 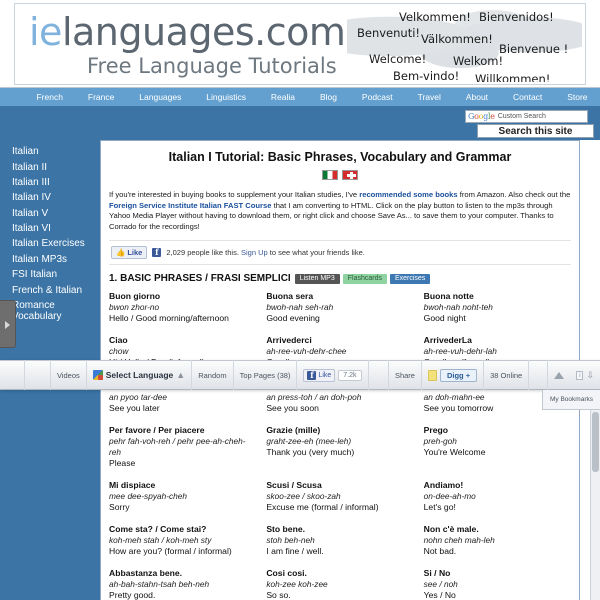 I want to click on toolbar-fb-like-button: f Like, so click(x=319, y=375).